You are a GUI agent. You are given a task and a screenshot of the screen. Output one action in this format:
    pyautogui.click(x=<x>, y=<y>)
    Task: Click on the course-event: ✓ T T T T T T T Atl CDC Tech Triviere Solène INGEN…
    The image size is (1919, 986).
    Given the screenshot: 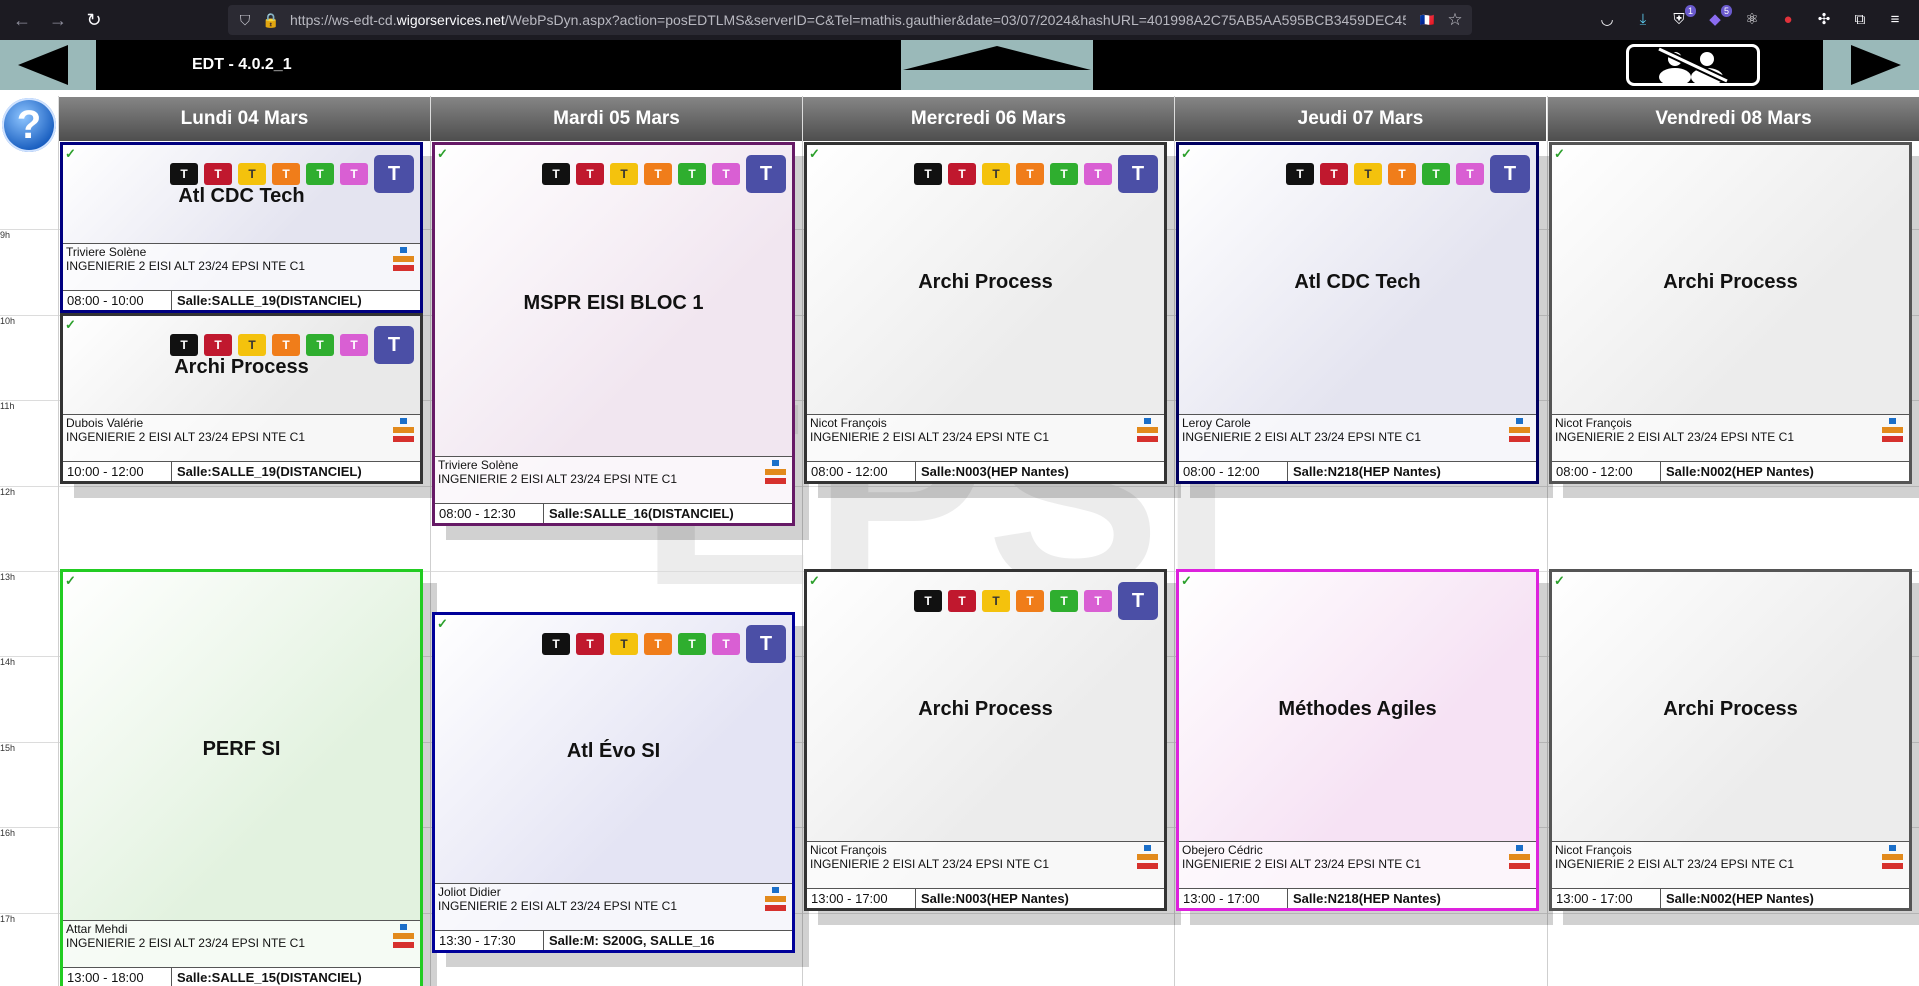 What is the action you would take?
    pyautogui.click(x=241, y=227)
    